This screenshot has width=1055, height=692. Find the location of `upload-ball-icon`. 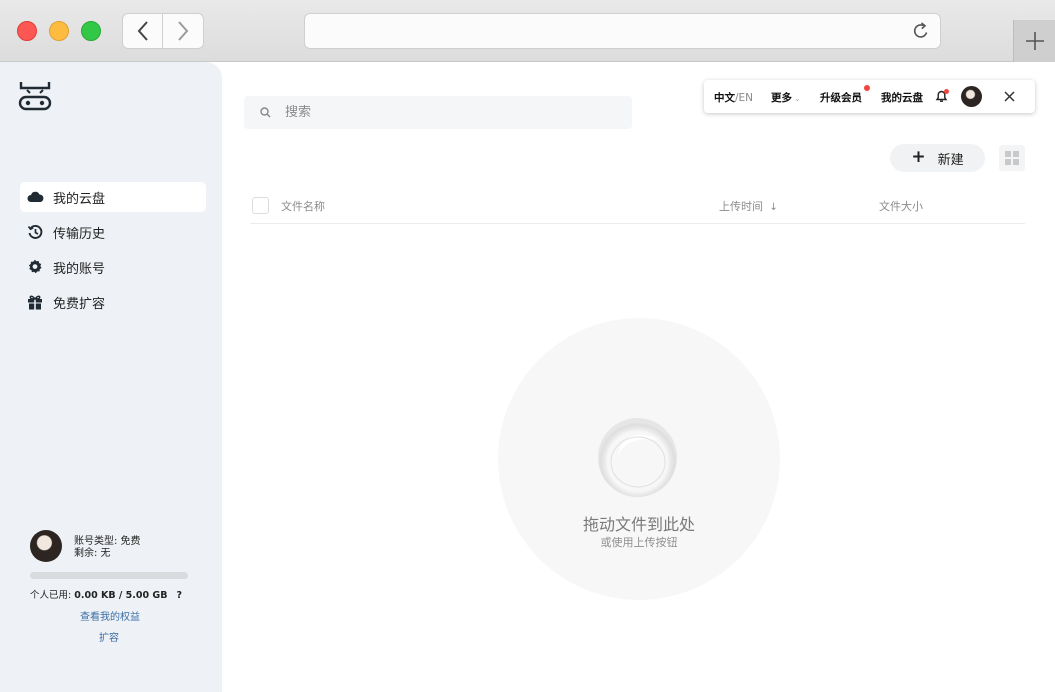

upload-ball-icon is located at coordinates (637, 457).